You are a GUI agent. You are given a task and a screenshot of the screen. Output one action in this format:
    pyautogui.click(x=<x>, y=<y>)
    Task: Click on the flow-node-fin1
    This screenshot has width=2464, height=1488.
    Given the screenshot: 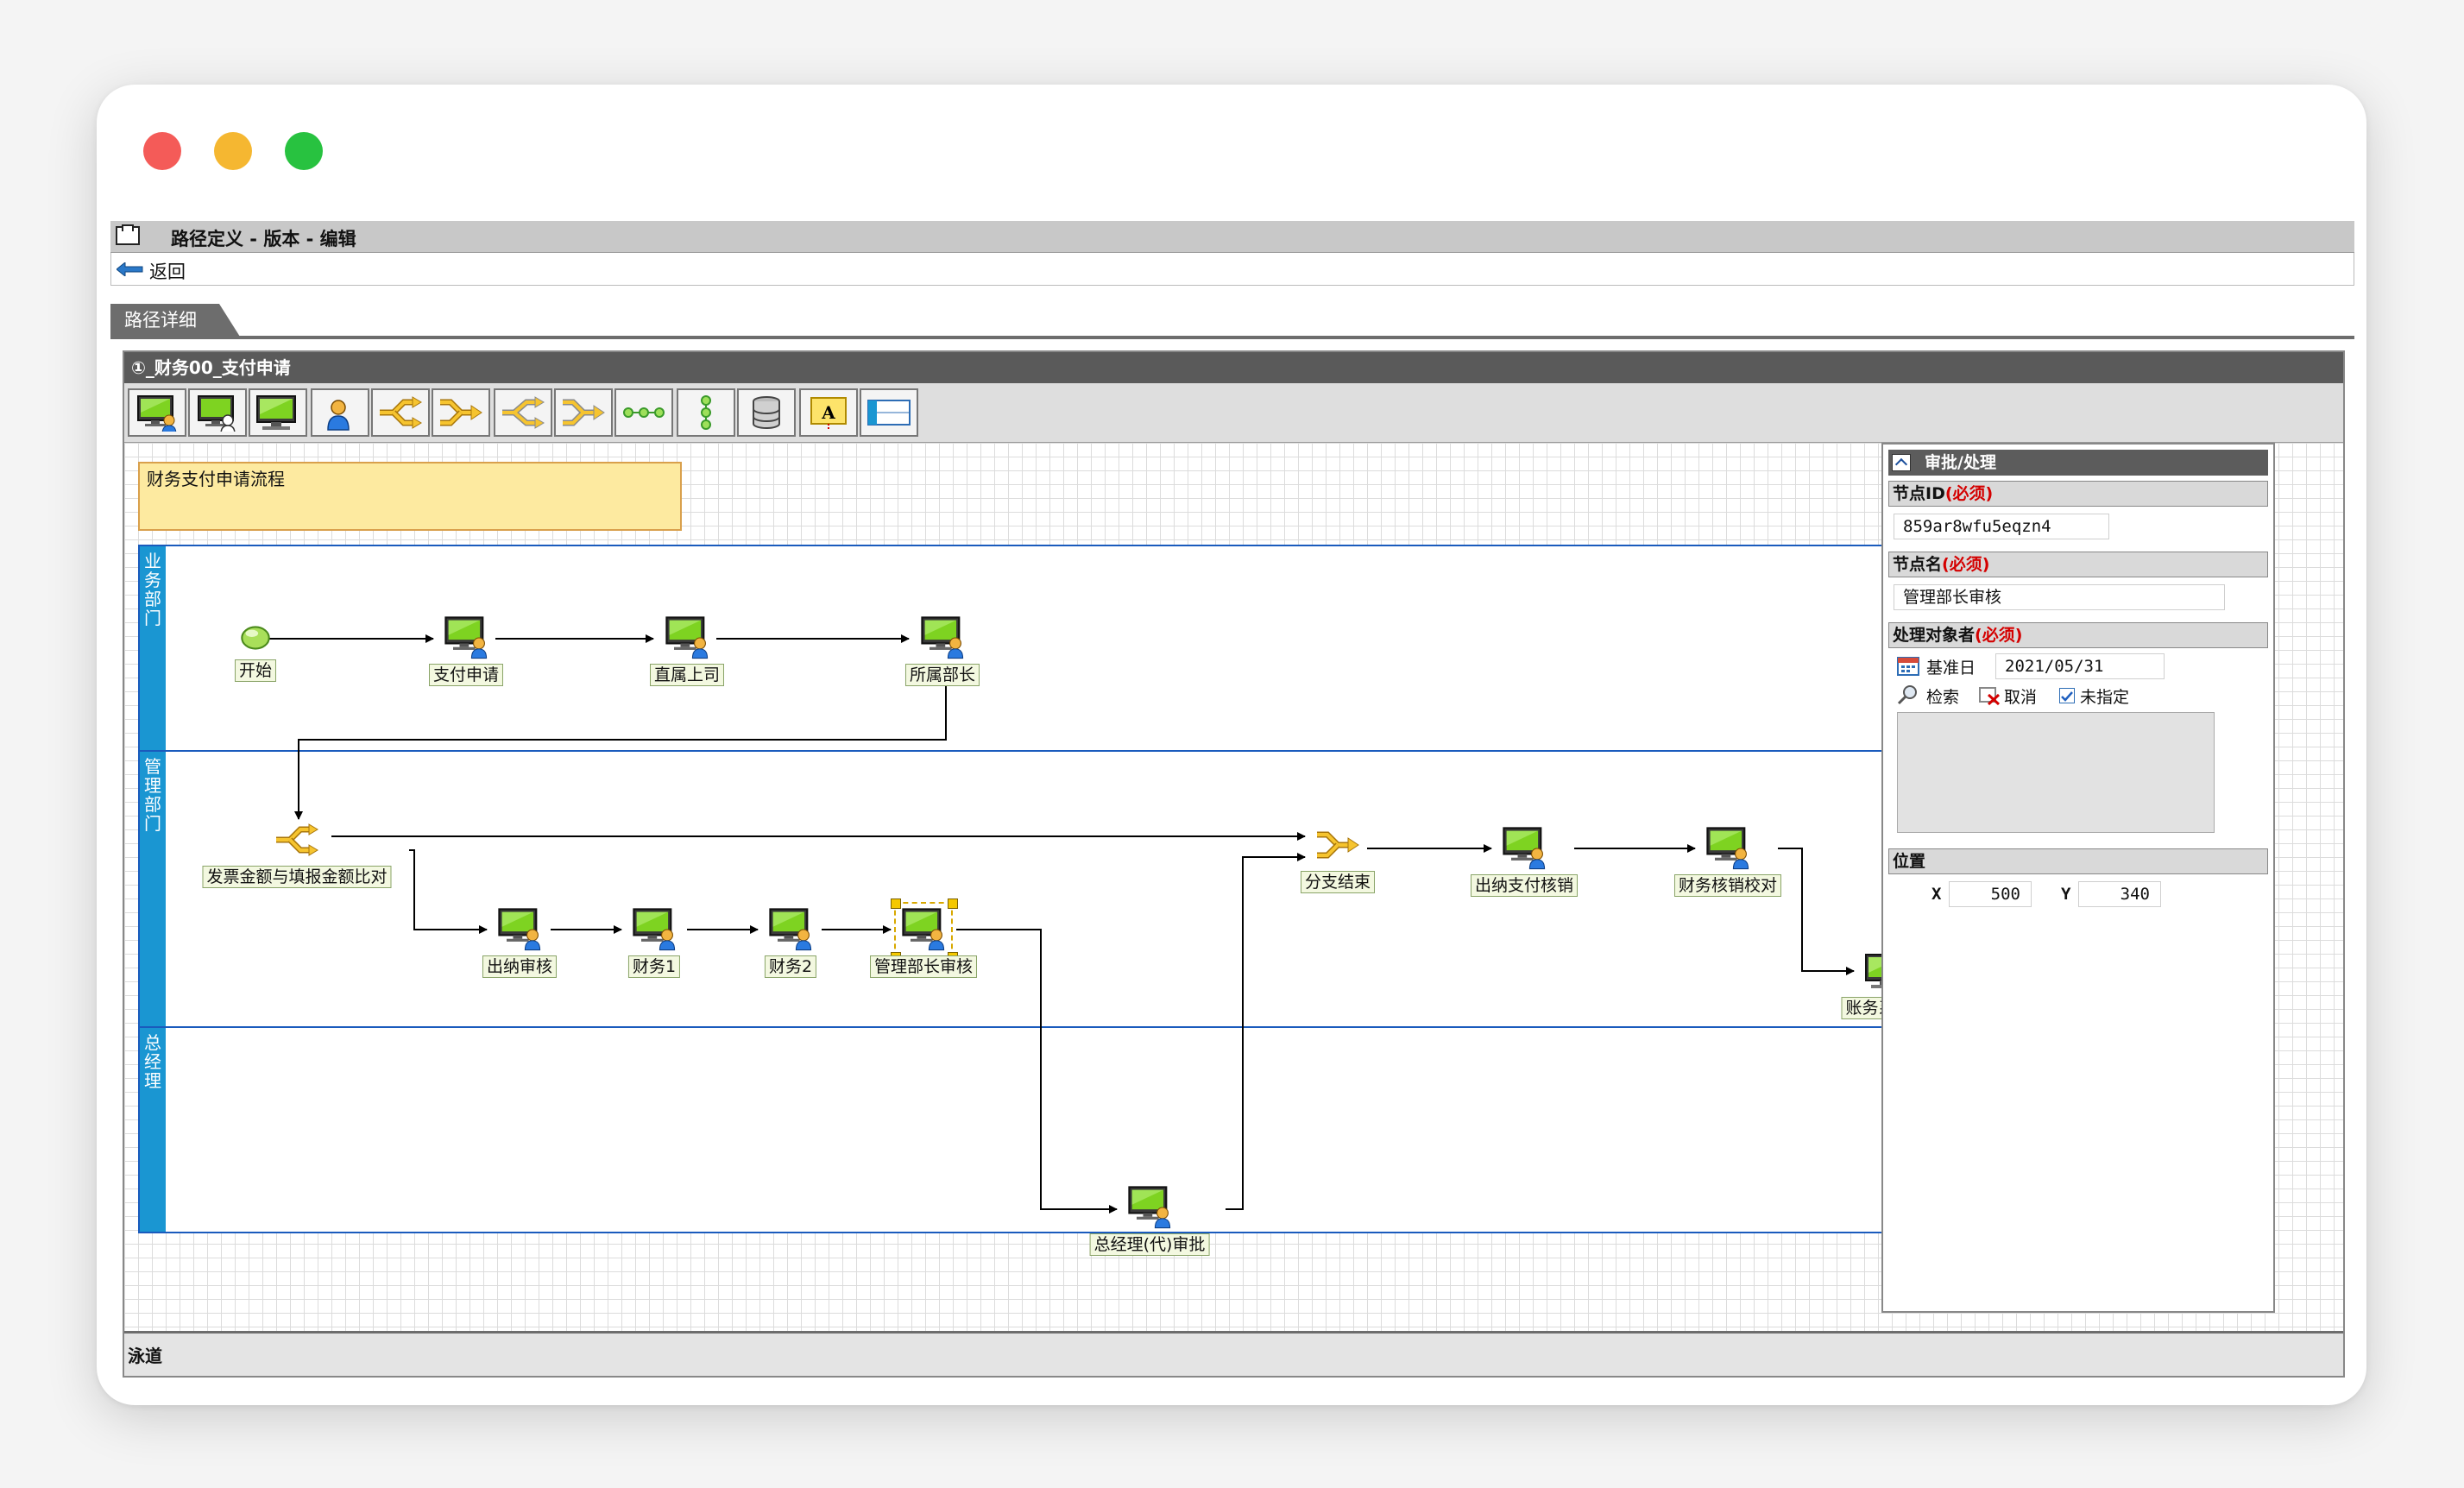 What is the action you would take?
    pyautogui.click(x=654, y=930)
    